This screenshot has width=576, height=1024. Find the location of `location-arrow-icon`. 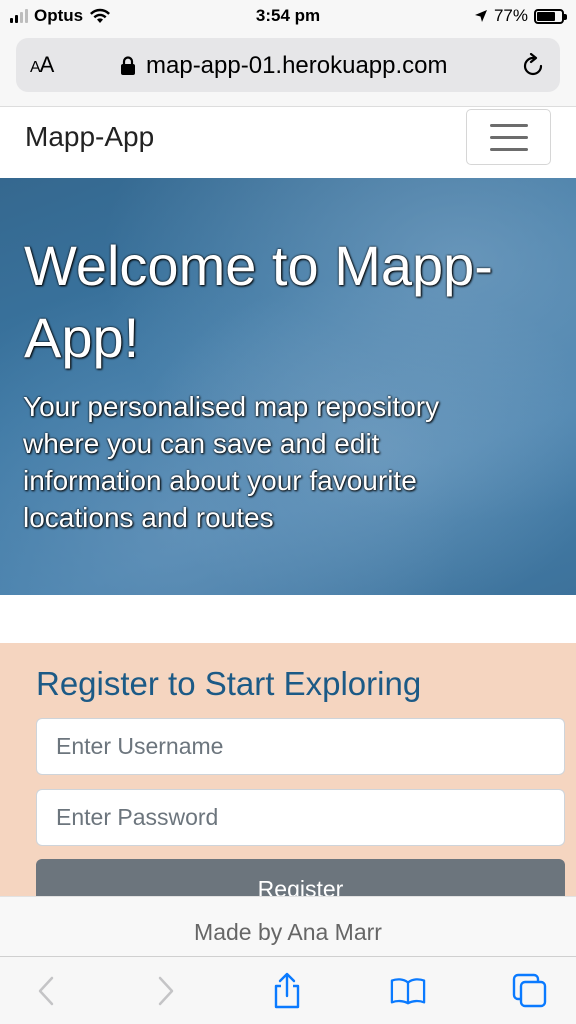

location-arrow-icon is located at coordinates (480, 16).